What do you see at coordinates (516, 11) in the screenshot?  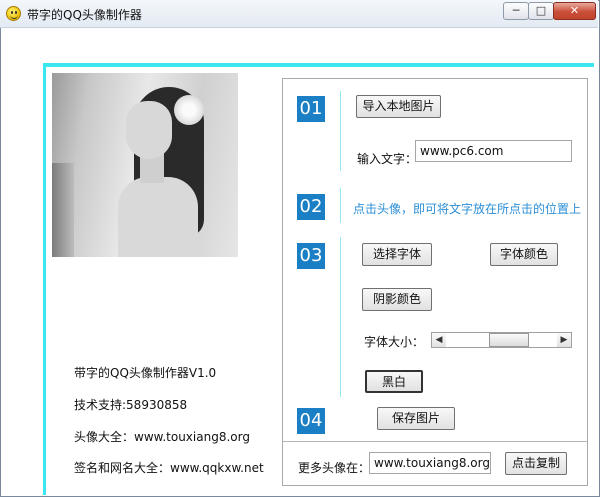 I see `minimize-button: ─` at bounding box center [516, 11].